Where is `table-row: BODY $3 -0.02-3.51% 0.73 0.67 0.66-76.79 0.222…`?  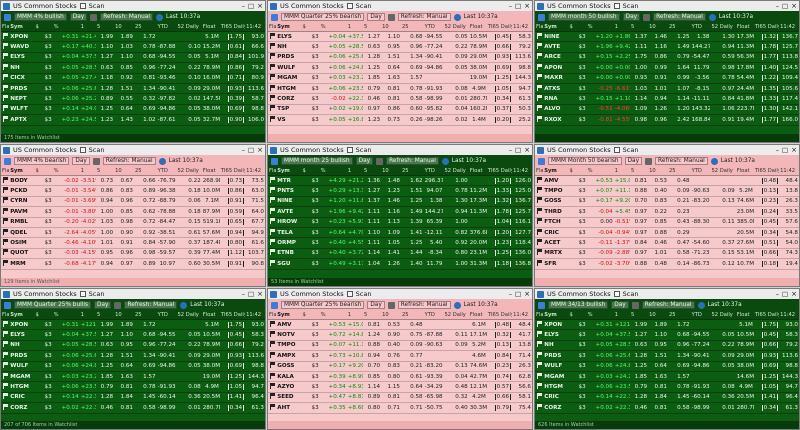
table-row: BODY $3 -0.02-3.51% 0.73 0.67 0.66-76.79 0.222… is located at coordinates (133, 181).